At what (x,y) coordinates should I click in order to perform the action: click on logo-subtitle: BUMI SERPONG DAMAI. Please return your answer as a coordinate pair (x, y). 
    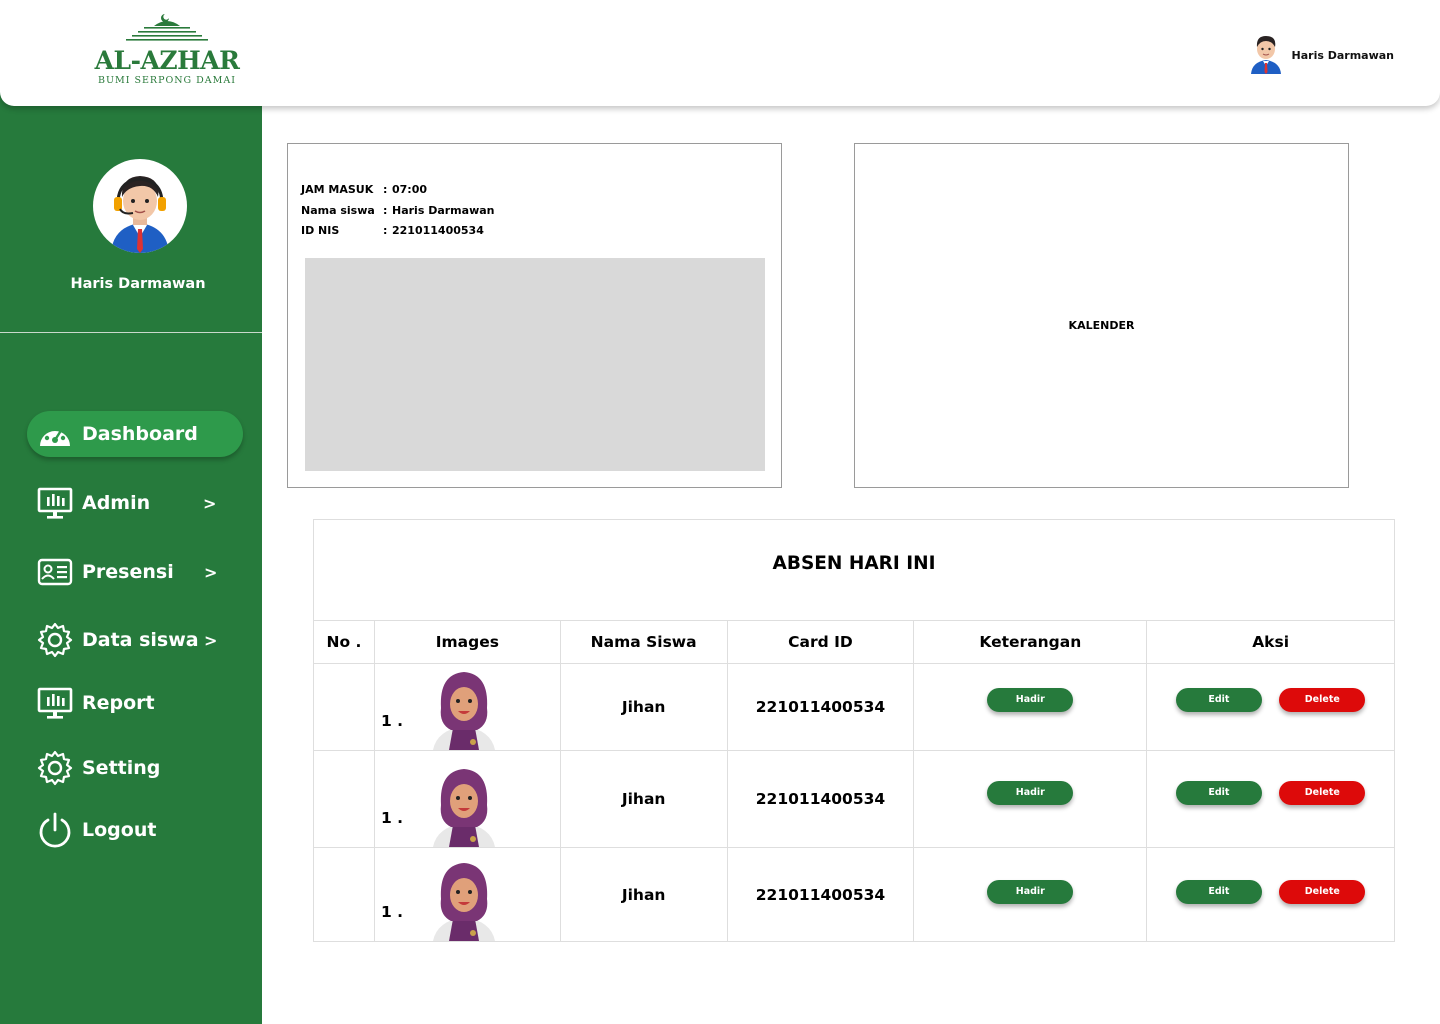
    Looking at the image, I should click on (166, 80).